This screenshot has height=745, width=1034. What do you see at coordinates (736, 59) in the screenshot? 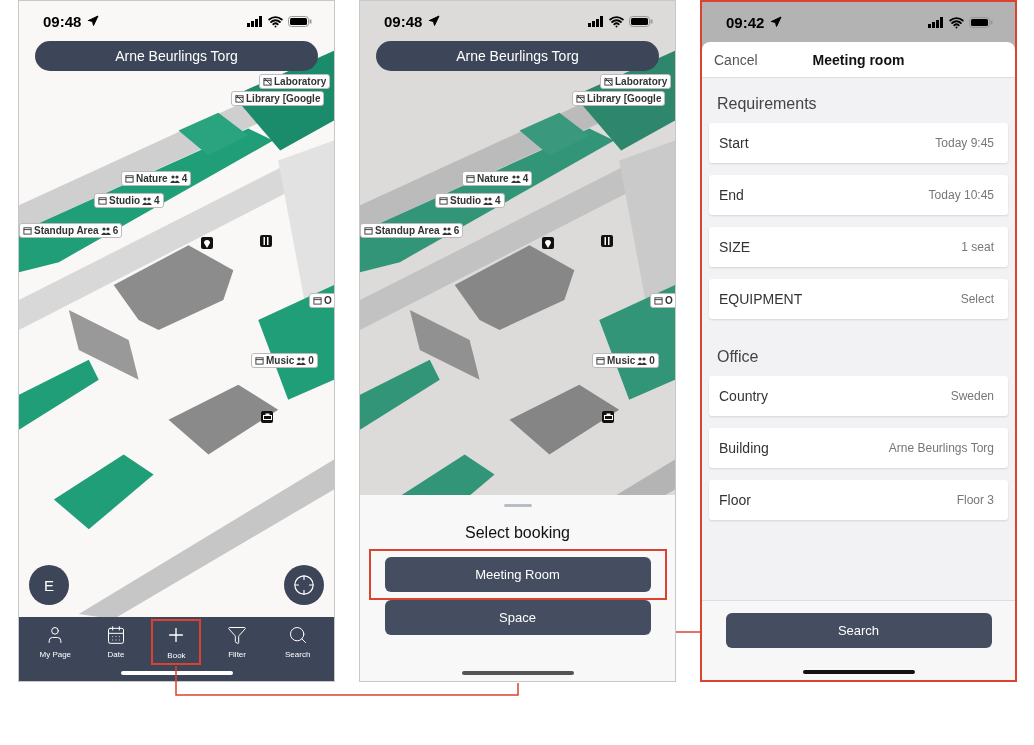
I see `cancel-button: Cancel` at bounding box center [736, 59].